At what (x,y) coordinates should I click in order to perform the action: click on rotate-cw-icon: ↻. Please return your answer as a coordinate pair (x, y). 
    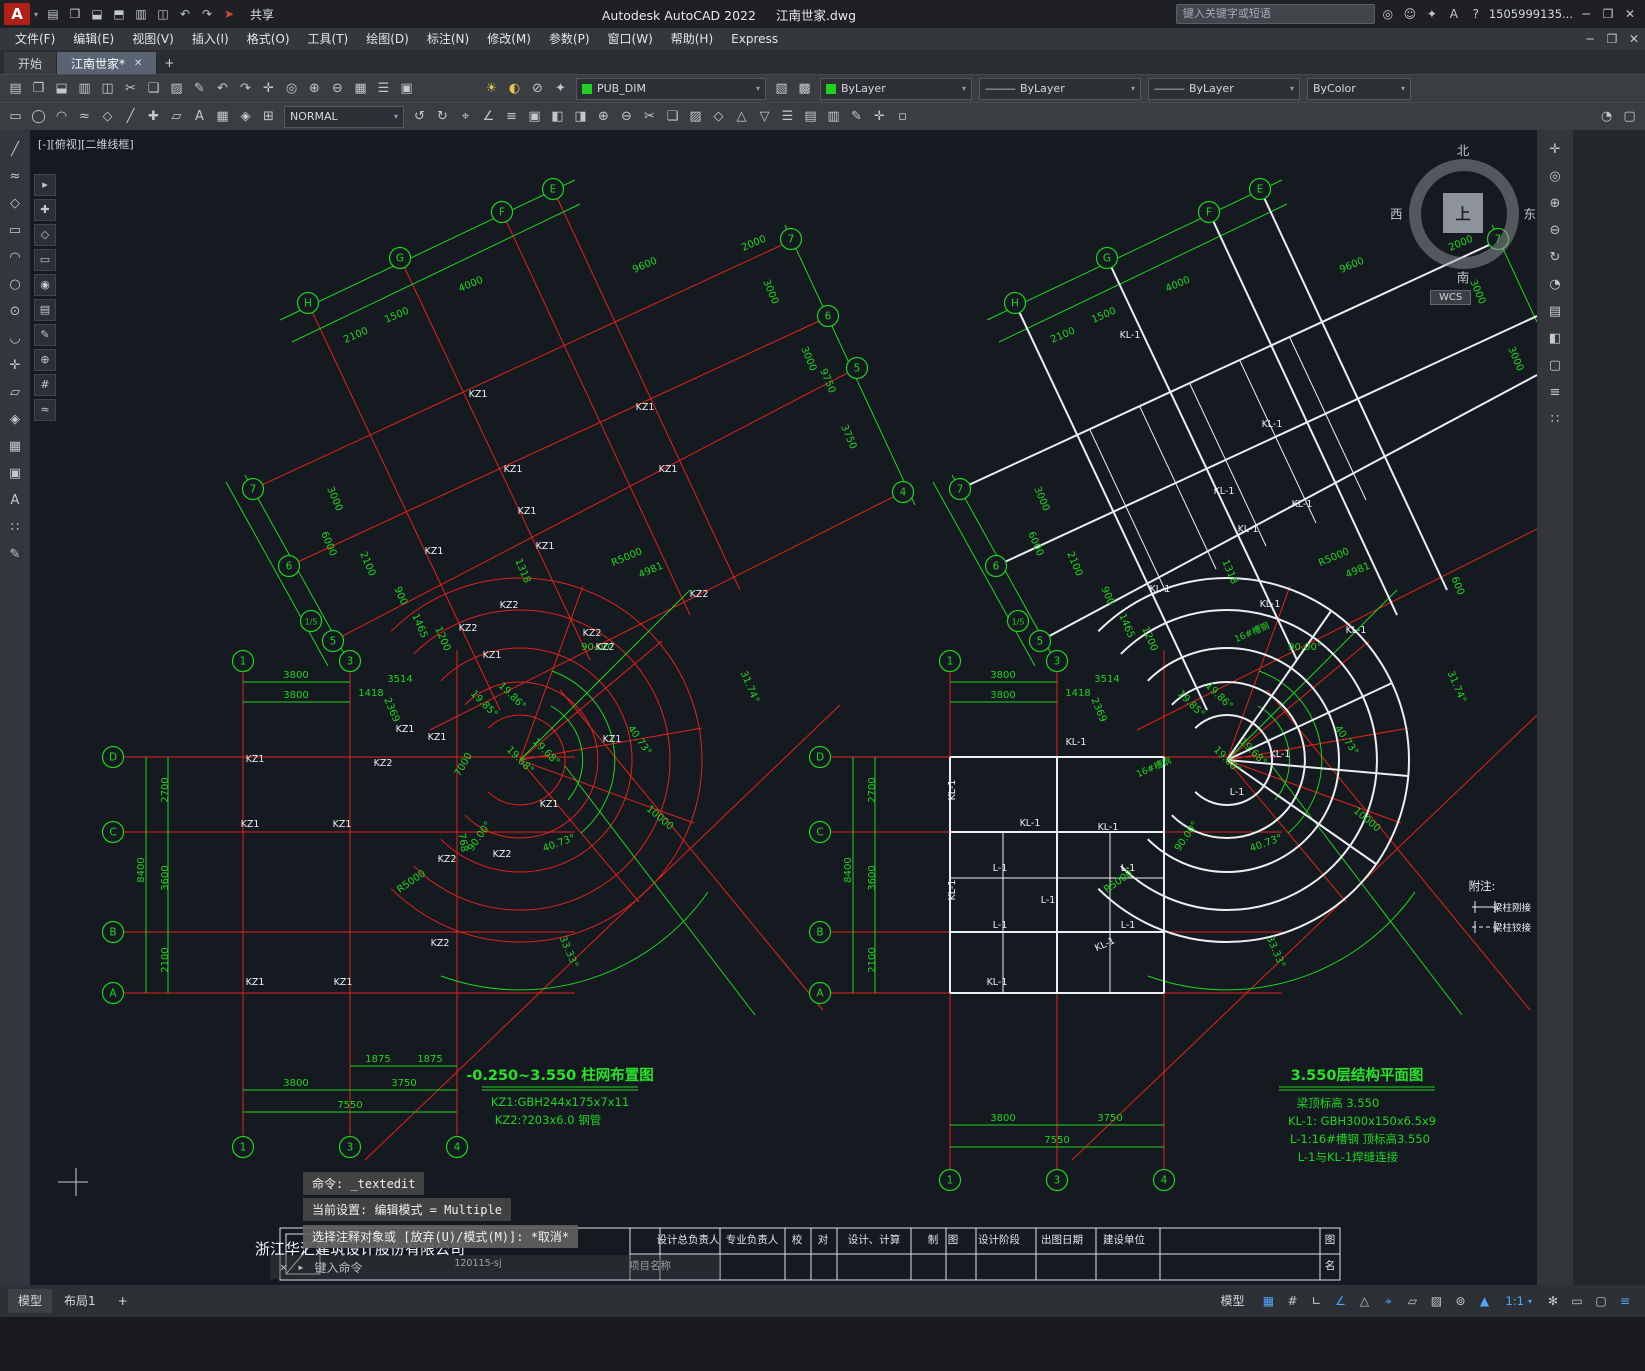
    Looking at the image, I should click on (442, 117).